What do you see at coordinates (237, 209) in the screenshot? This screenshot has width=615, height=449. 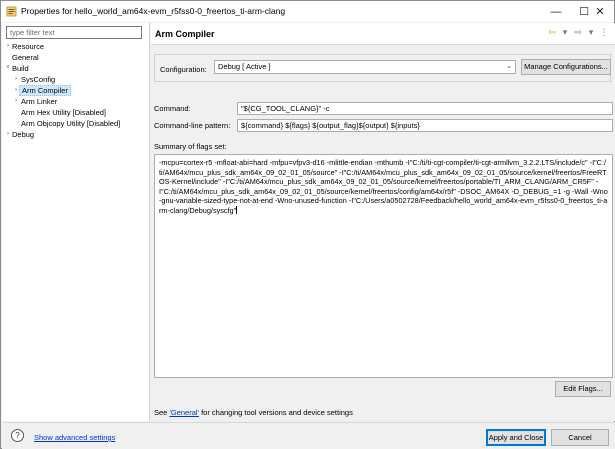 I see `text-caret` at bounding box center [237, 209].